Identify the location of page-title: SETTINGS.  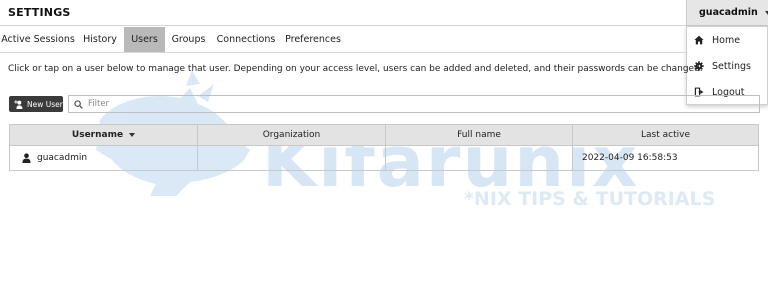
(39, 12).